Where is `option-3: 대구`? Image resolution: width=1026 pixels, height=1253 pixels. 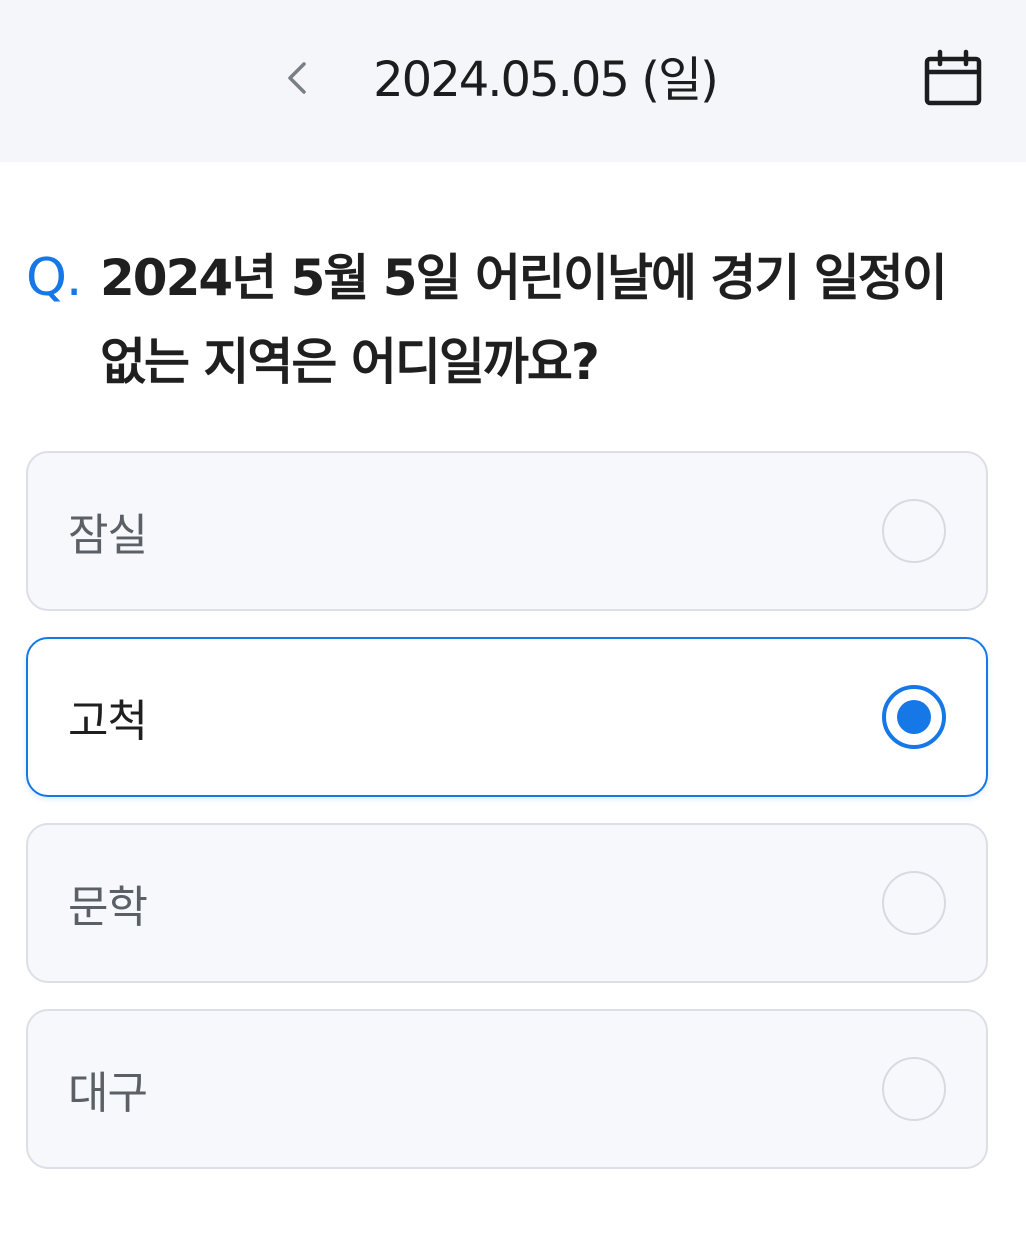 option-3: 대구 is located at coordinates (507, 1089).